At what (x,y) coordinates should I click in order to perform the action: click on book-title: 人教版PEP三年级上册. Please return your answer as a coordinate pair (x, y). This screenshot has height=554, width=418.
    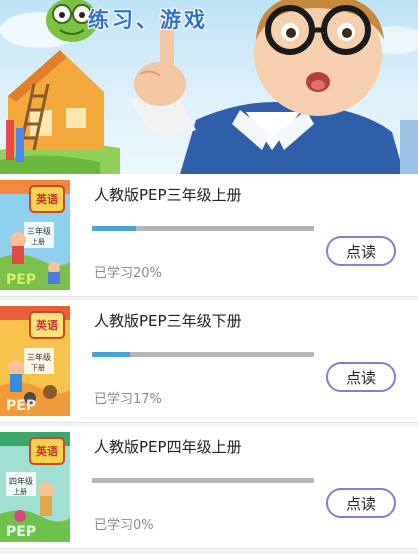
    Looking at the image, I should click on (168, 194).